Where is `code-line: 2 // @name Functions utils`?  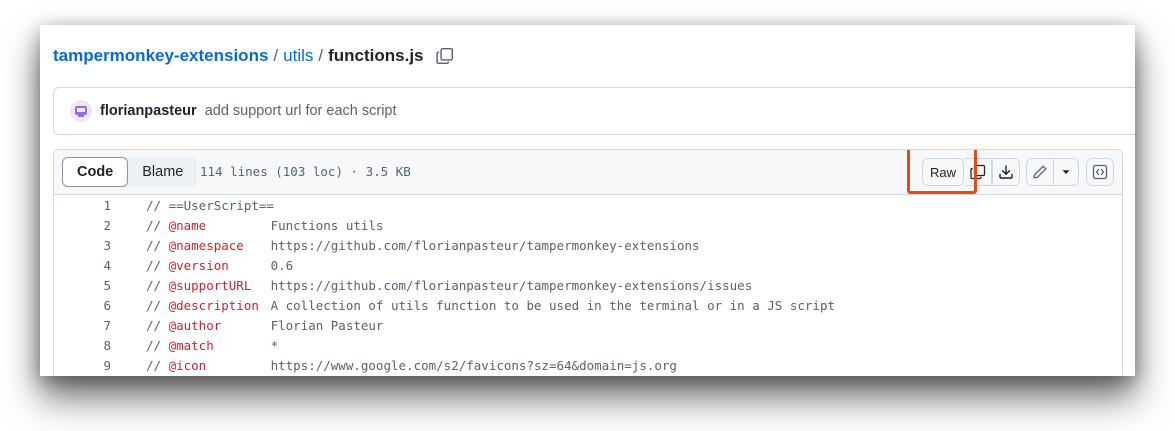 code-line: 2 // @name Functions utils is located at coordinates (588, 226).